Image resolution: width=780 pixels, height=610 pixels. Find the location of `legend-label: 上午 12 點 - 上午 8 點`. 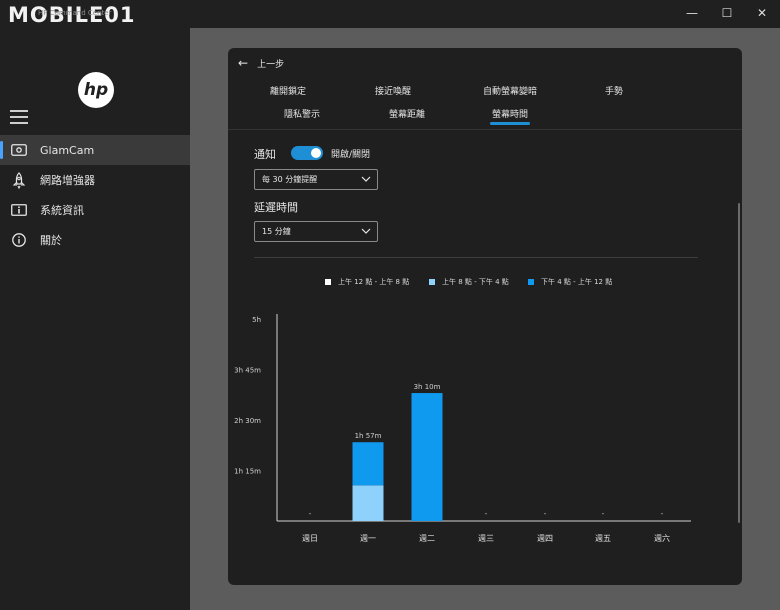

legend-label: 上午 12 點 - 上午 8 點 is located at coordinates (374, 282).